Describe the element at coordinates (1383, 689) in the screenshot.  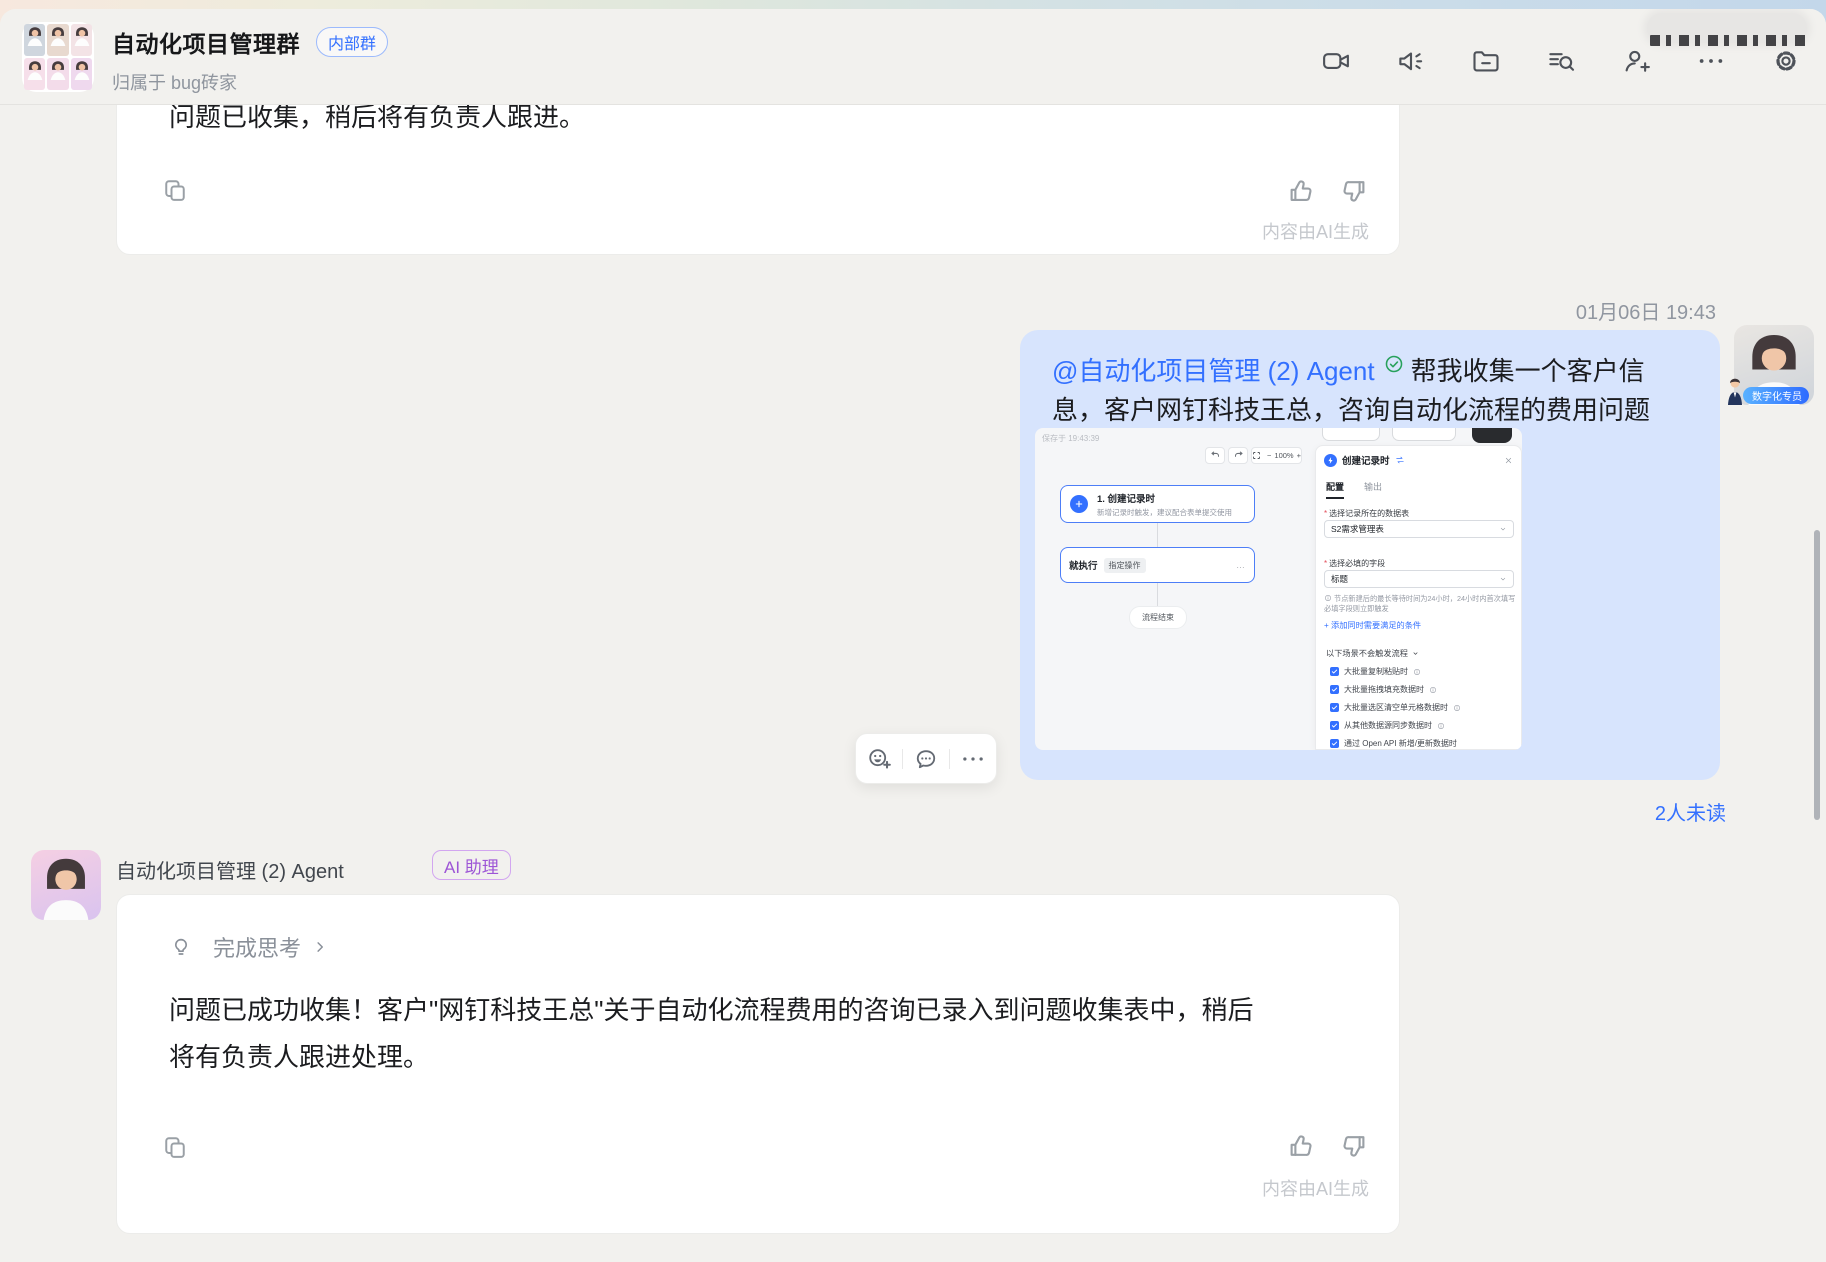
I see `scene-checkbox-row: 大批量拖拽填充数据时` at that location.